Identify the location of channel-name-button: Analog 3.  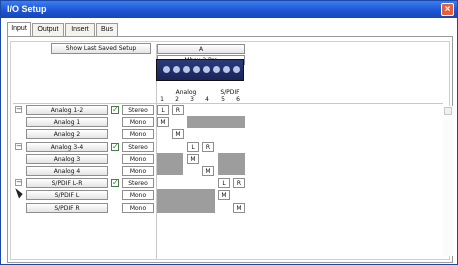
(67, 158).